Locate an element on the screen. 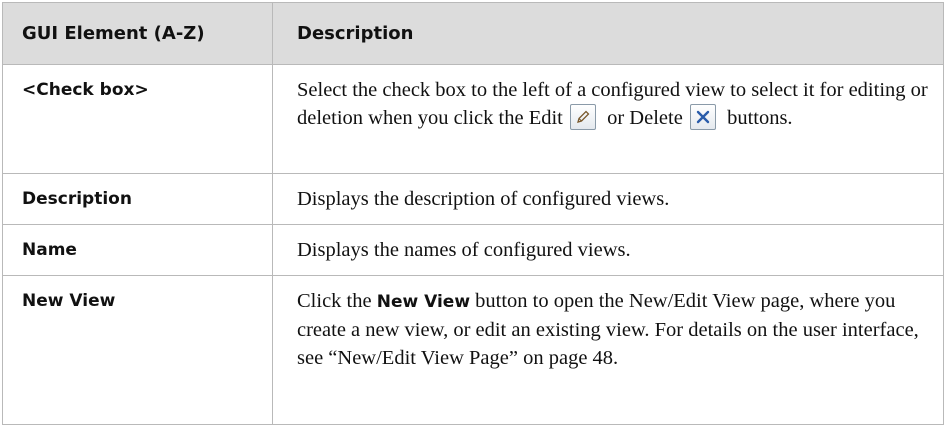 The height and width of the screenshot is (428, 947). description-text: or Delete is located at coordinates (645, 118).